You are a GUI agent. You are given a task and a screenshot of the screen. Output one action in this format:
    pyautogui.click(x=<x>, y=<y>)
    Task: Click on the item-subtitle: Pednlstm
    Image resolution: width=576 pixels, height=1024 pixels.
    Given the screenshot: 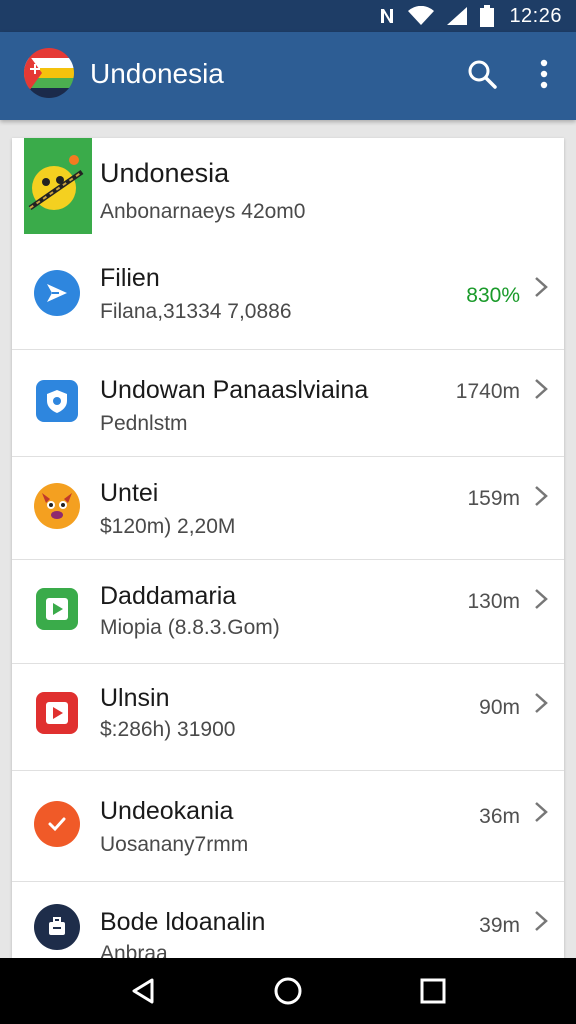 What is the action you would take?
    pyautogui.click(x=144, y=423)
    